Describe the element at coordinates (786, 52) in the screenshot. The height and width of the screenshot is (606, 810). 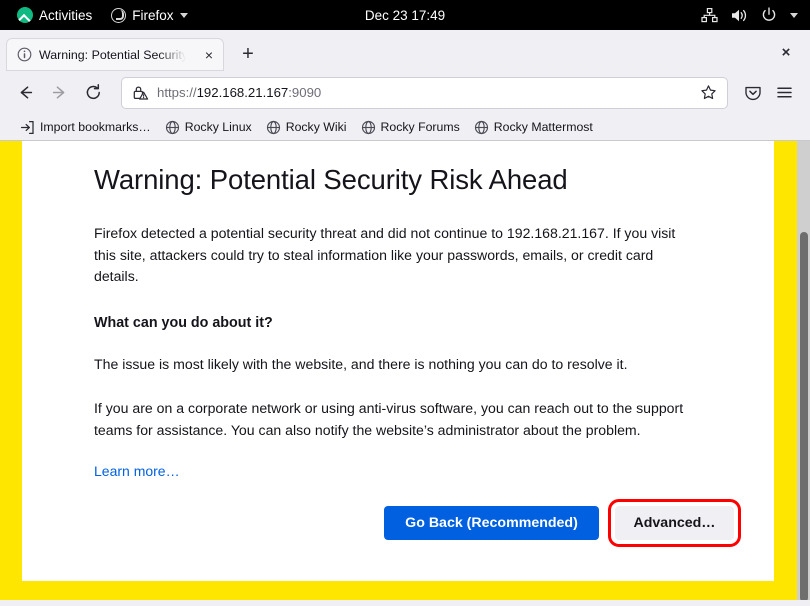
I see `window-close-button: ×` at that location.